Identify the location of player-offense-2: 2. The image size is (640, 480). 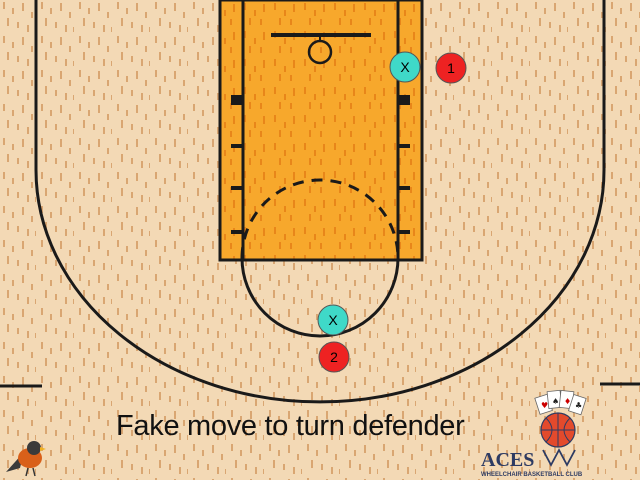
(334, 357).